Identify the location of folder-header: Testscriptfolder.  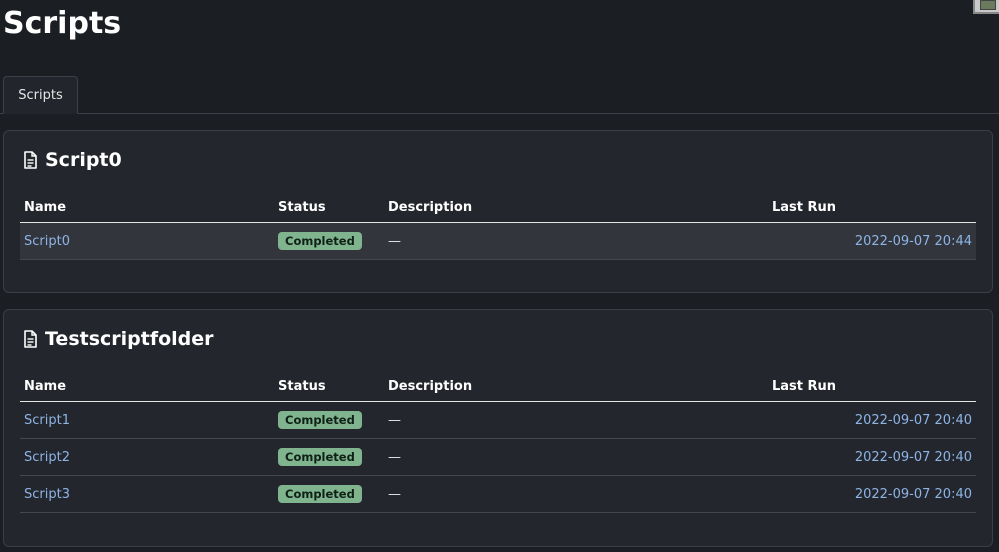
(118, 339).